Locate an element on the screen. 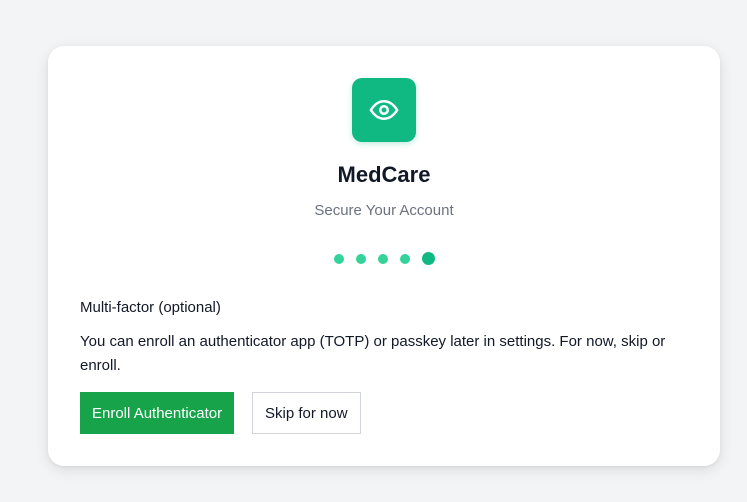 This screenshot has height=502, width=747. eye-icon is located at coordinates (384, 110).